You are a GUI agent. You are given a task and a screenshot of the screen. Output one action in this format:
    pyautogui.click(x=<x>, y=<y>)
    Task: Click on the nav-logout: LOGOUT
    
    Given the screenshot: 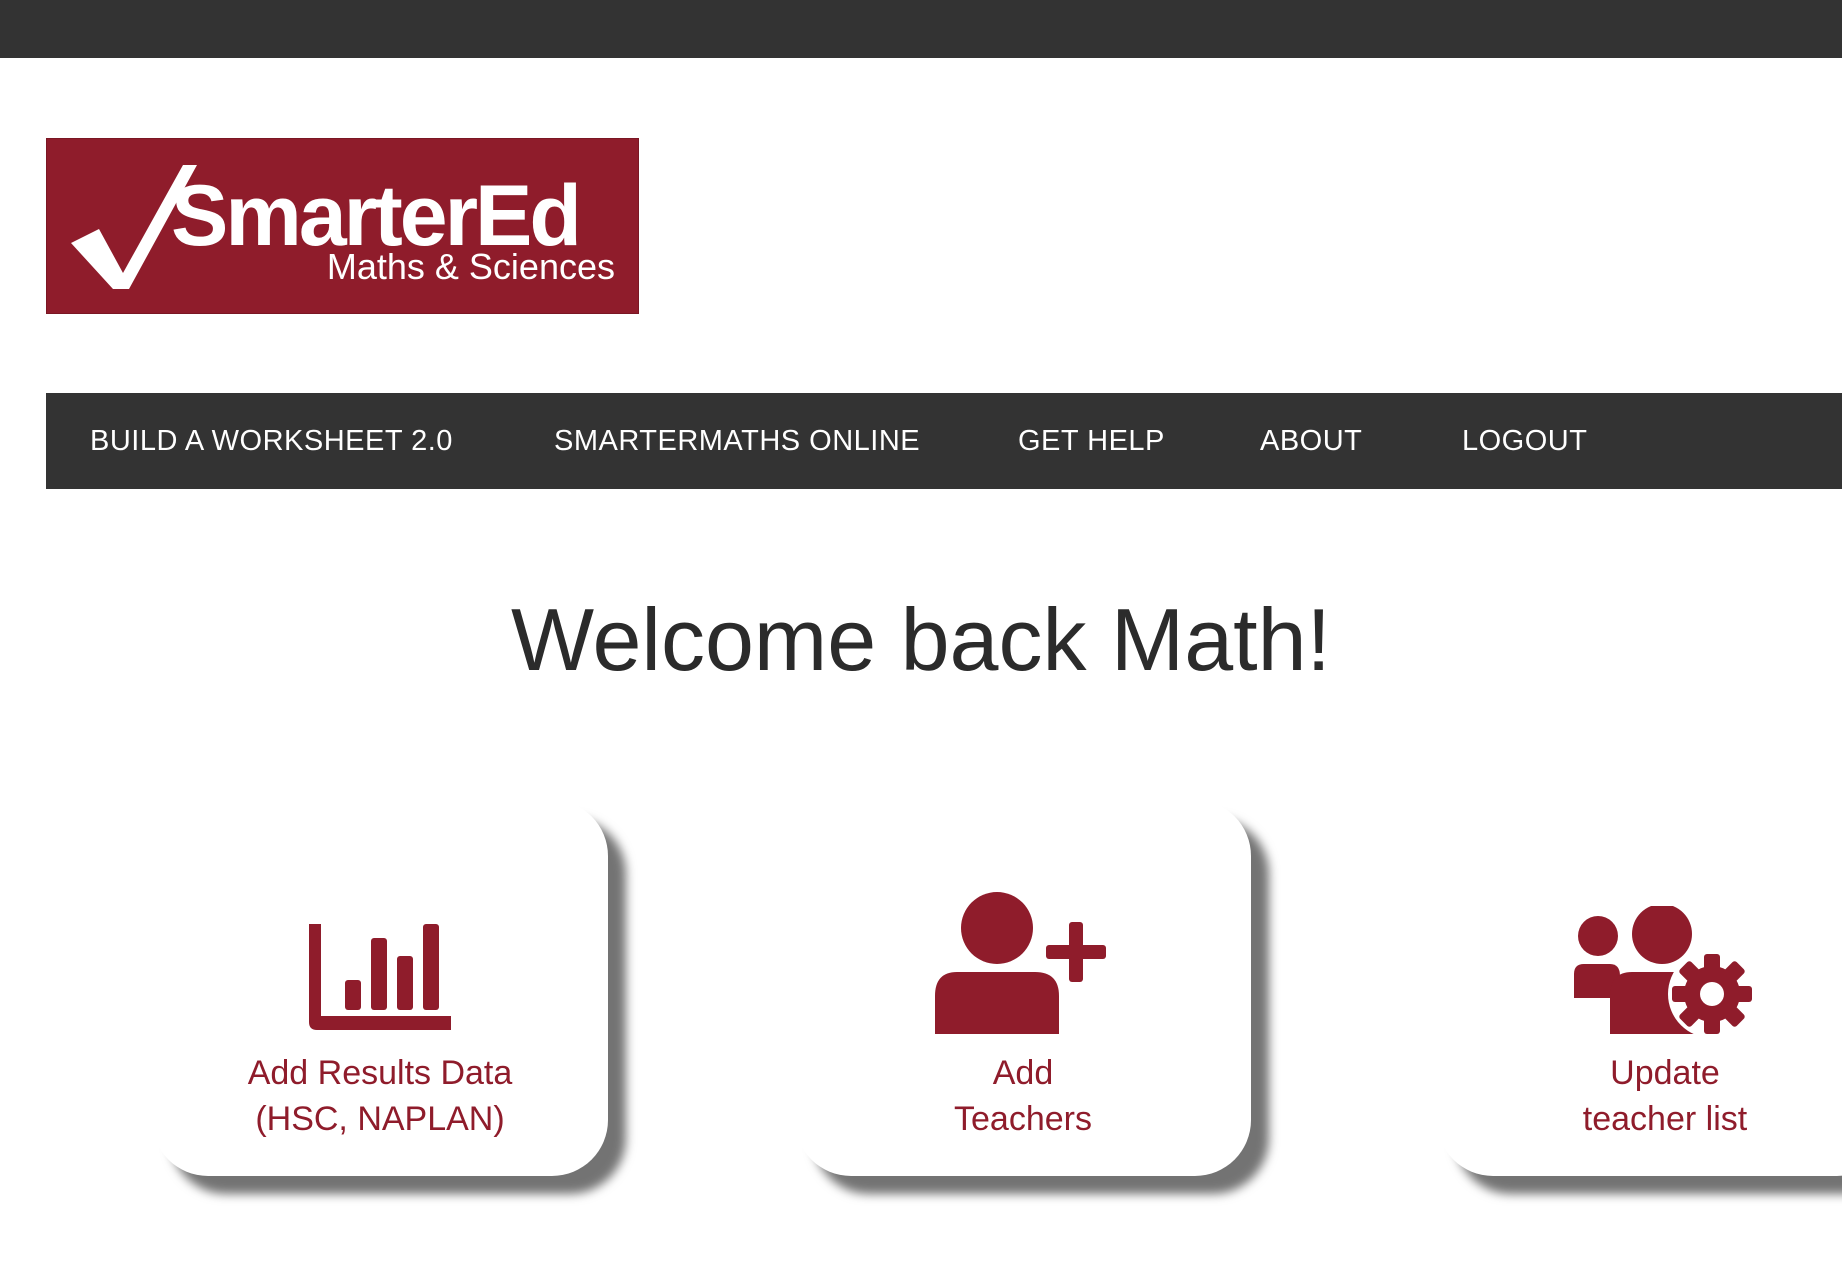 What is the action you would take?
    pyautogui.click(x=1524, y=441)
    